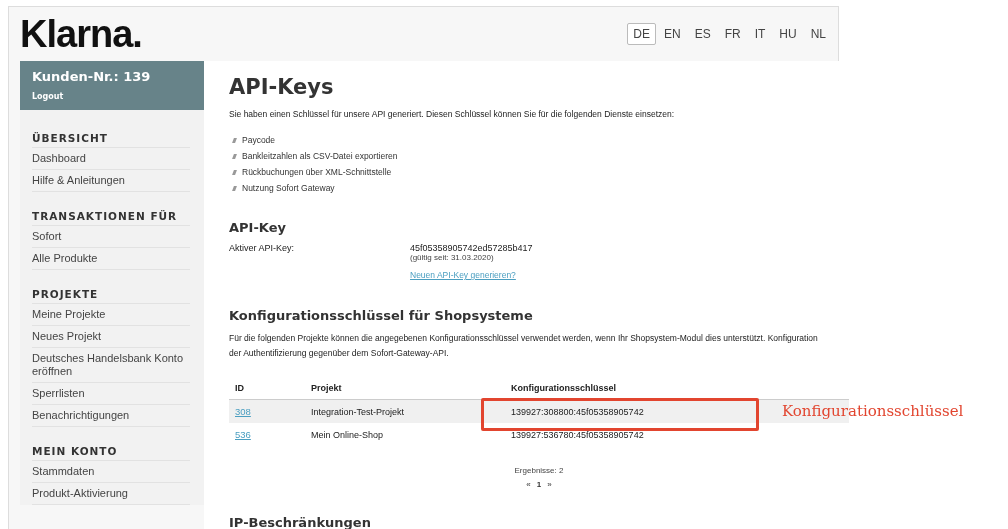 Image resolution: width=1008 pixels, height=529 pixels. What do you see at coordinates (111, 140) in the screenshot?
I see `sidebar-heading: ÜBERSICHT` at bounding box center [111, 140].